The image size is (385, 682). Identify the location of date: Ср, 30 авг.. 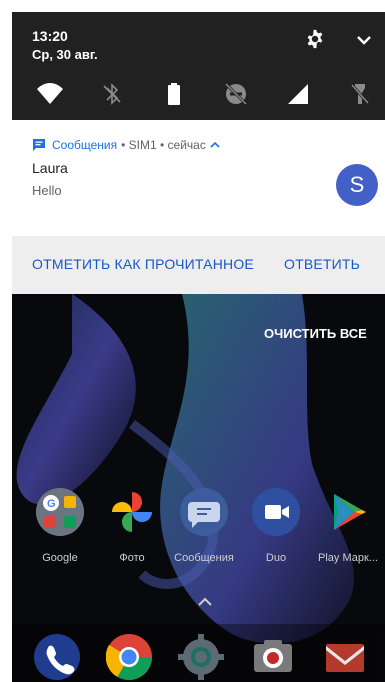
(65, 54).